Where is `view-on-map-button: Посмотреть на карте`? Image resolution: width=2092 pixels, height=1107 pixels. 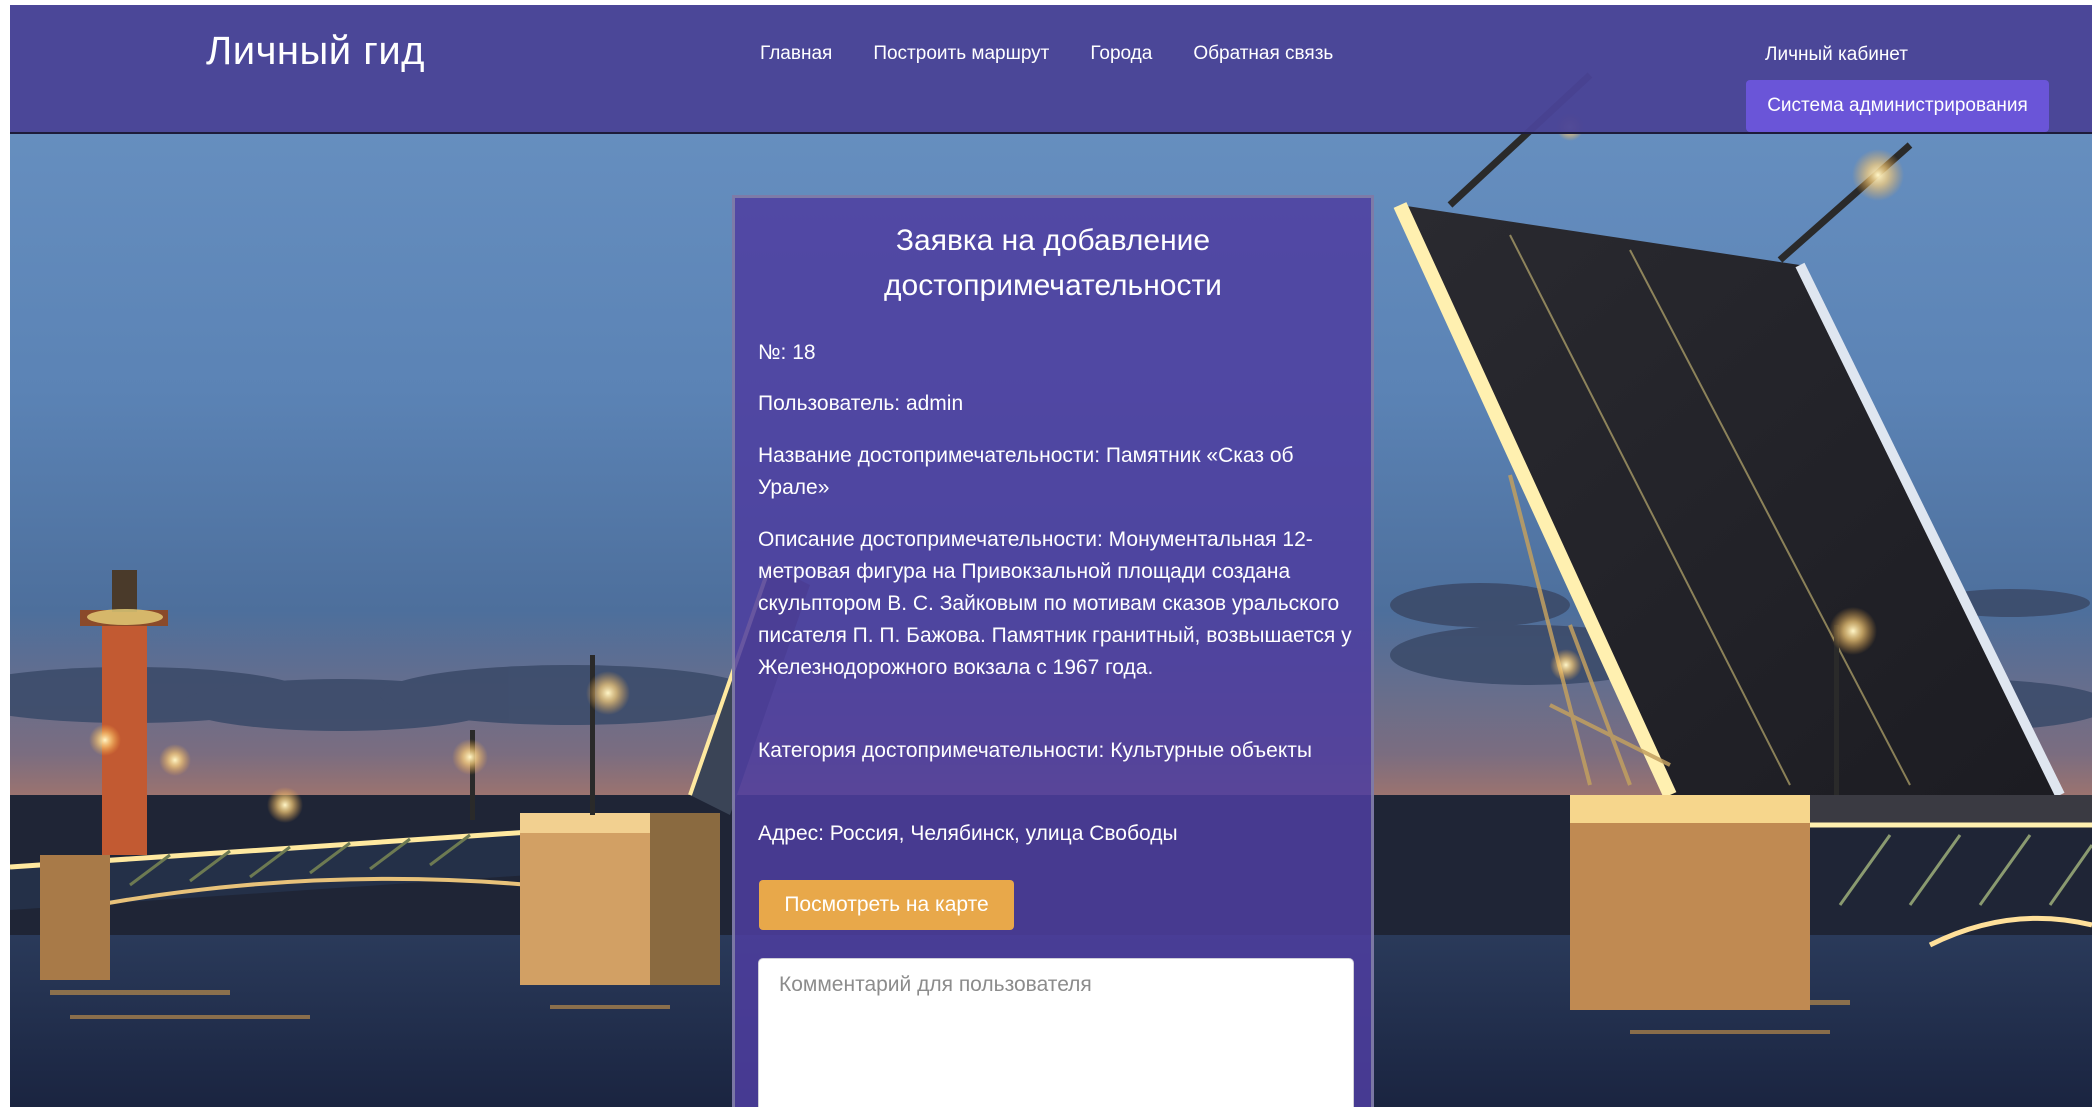
view-on-map-button: Посмотреть на карте is located at coordinates (886, 905).